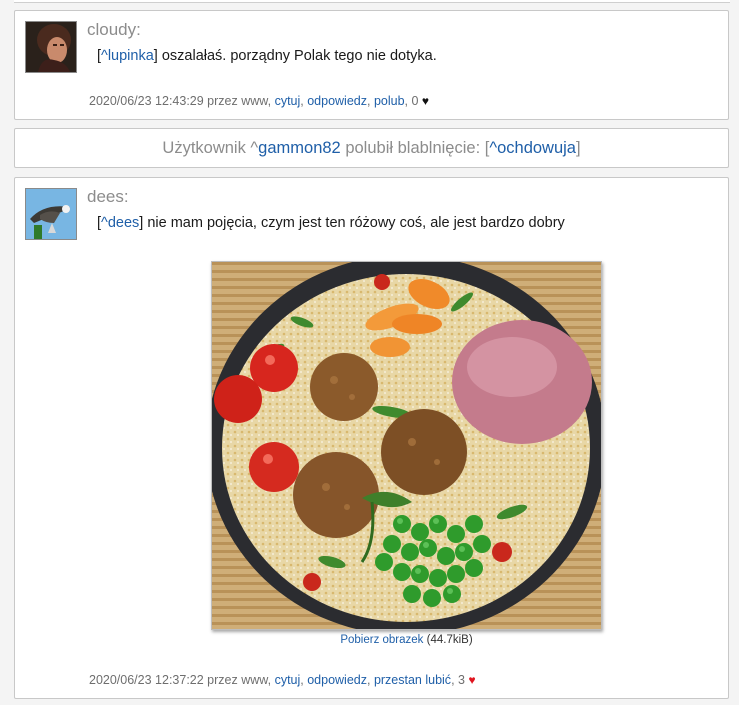  I want to click on mention-link: ^dees, so click(120, 223).